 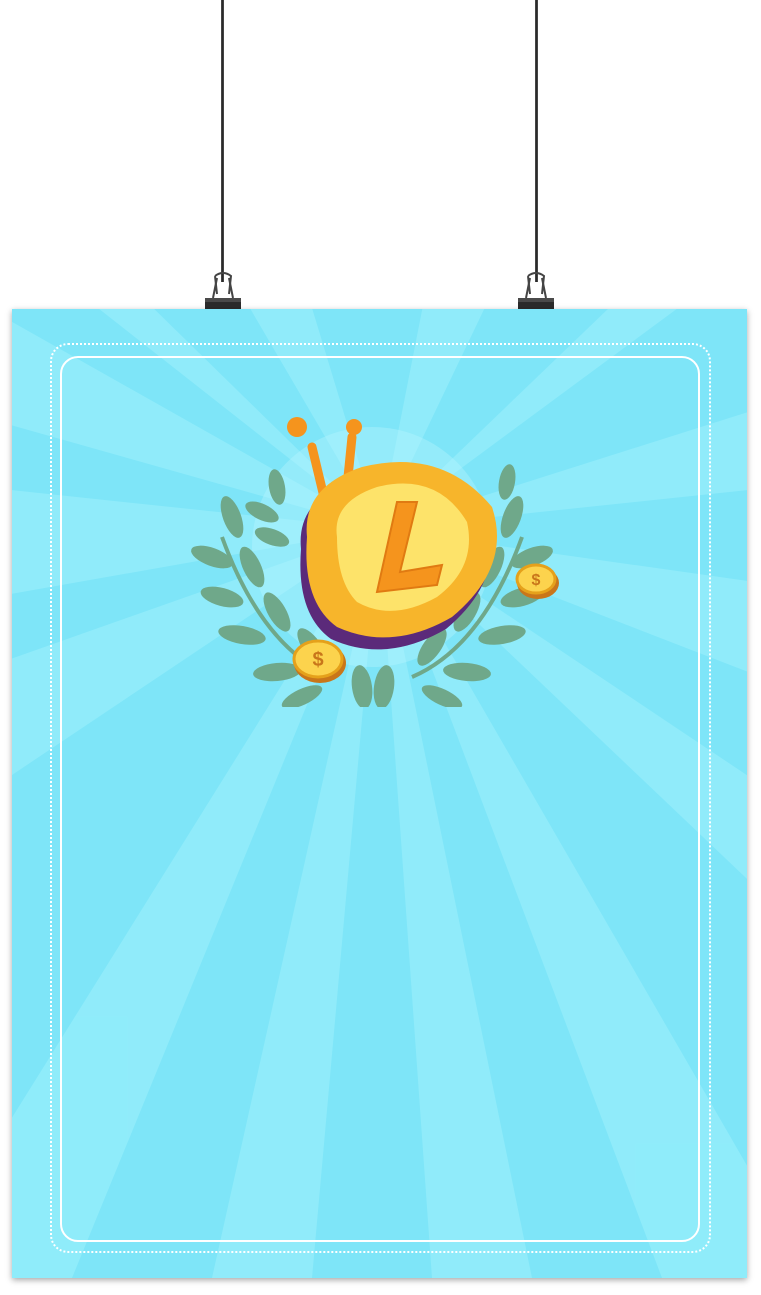 What do you see at coordinates (536, 141) in the screenshot?
I see `hanging-wire-right` at bounding box center [536, 141].